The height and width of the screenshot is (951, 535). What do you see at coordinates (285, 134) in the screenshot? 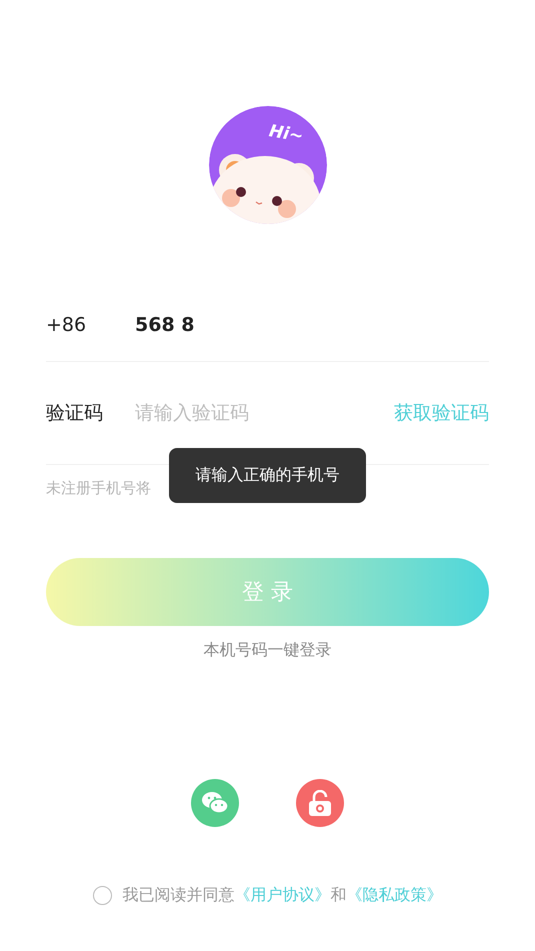
I see `greeting-text: Hi~` at bounding box center [285, 134].